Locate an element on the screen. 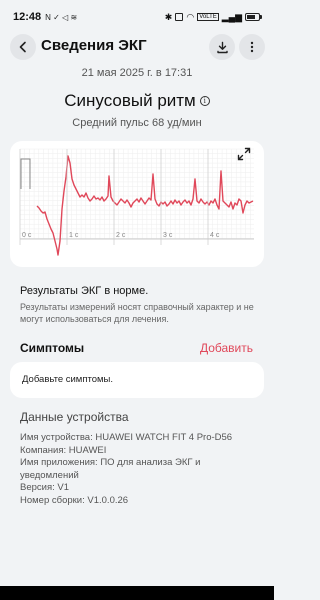 The width and height of the screenshot is (320, 600). back-button is located at coordinates (23, 47).